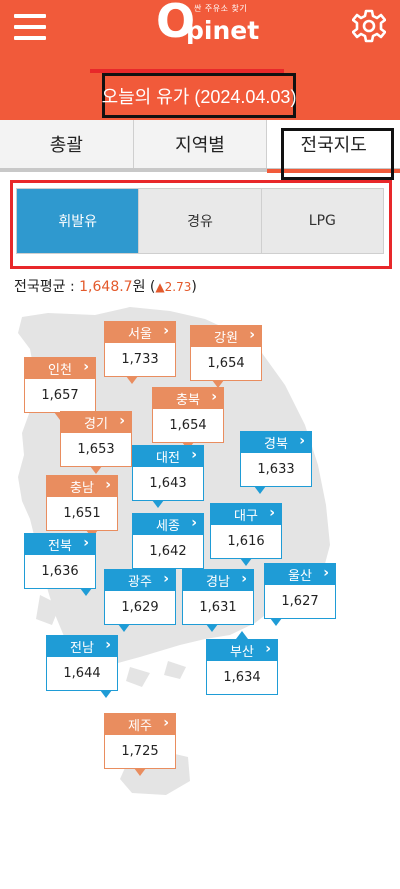  Describe the element at coordinates (276, 442) in the screenshot. I see `region-name: 경북 ›` at that location.